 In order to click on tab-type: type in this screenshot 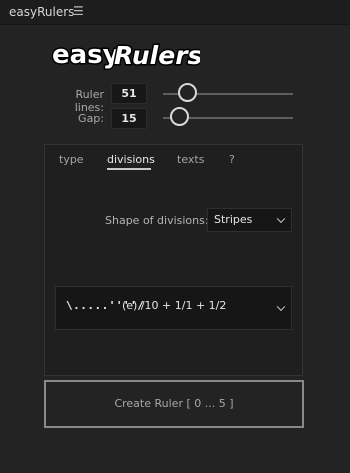, I will do `click(71, 159)`.